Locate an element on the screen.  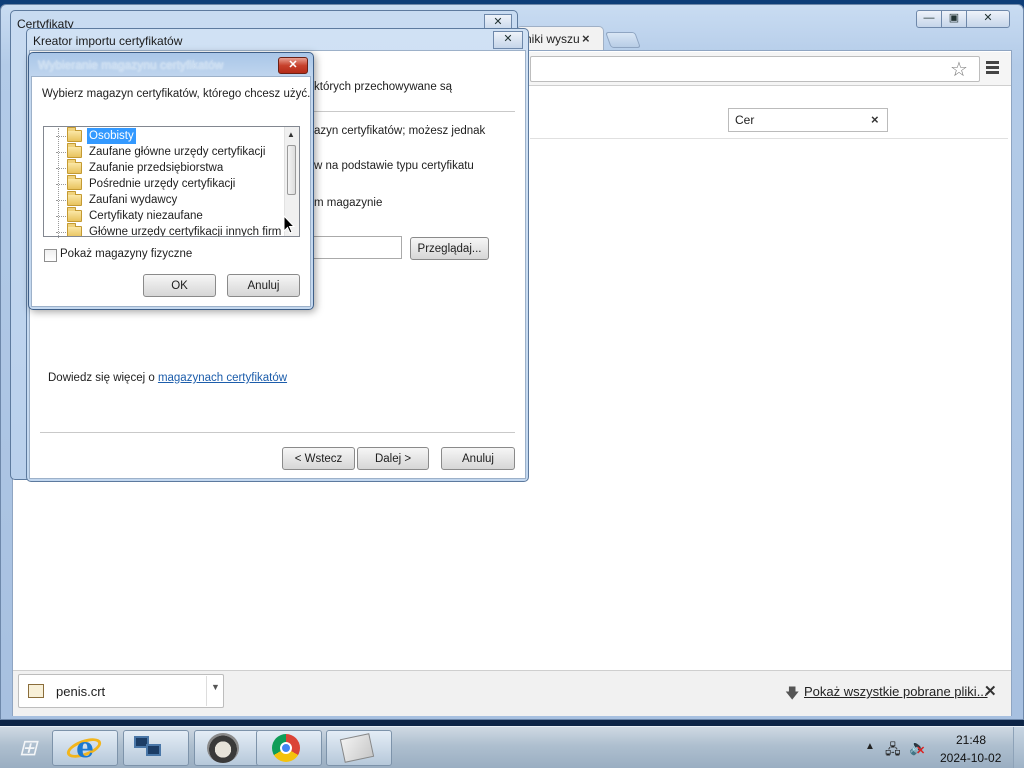
hamburger-menu-icon is located at coordinates (992, 68).